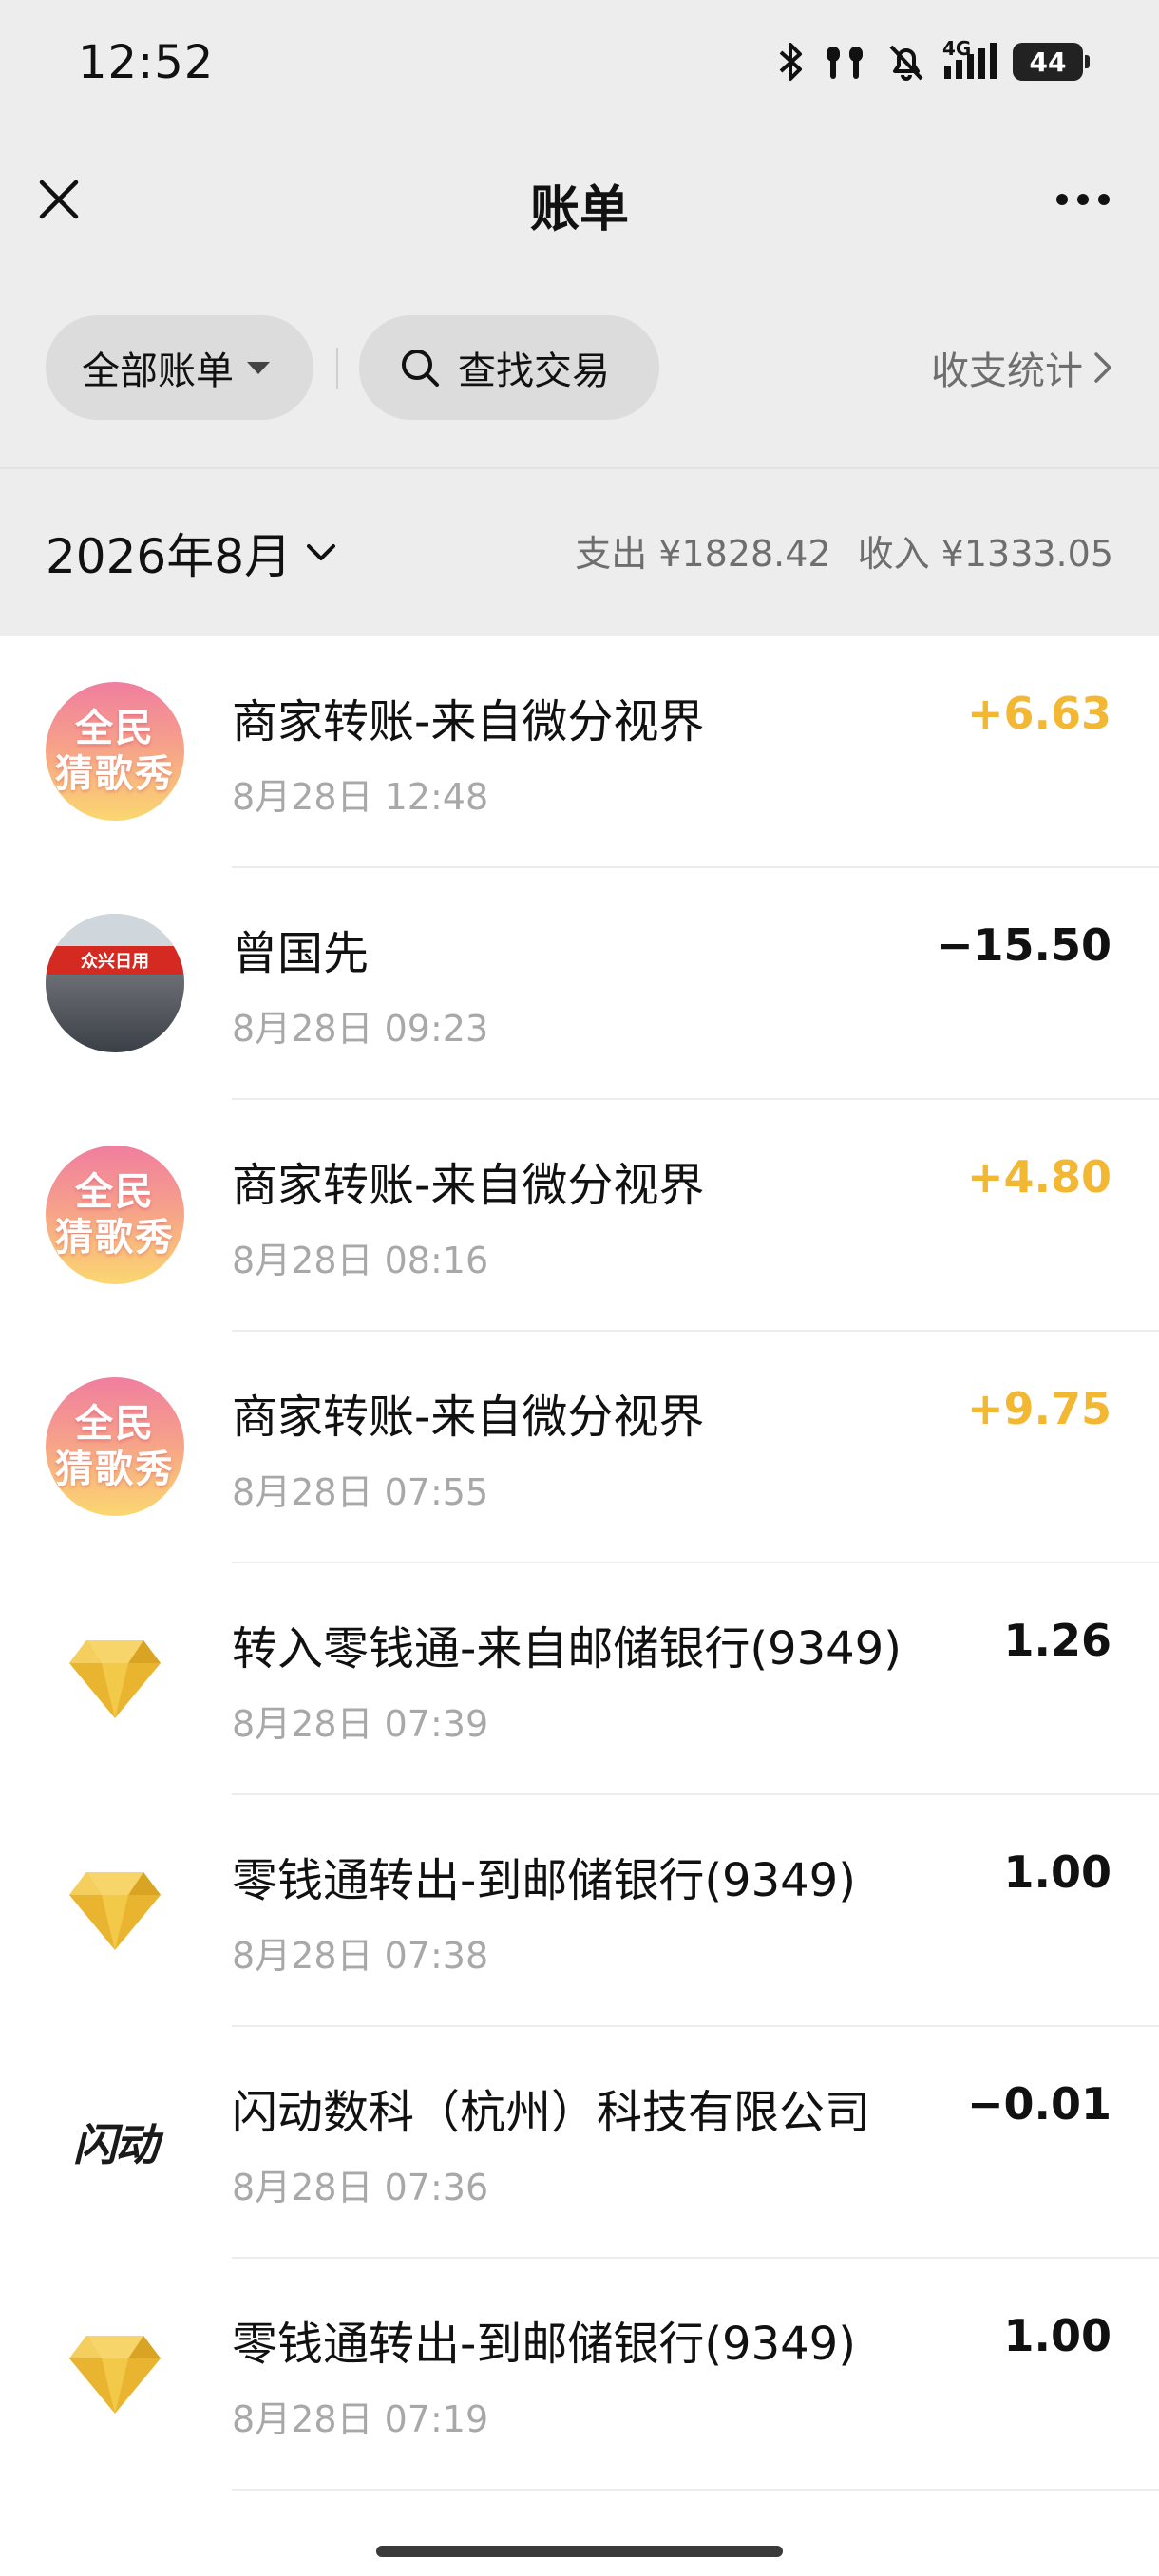 The image size is (1159, 2576). What do you see at coordinates (579, 1216) in the screenshot?
I see `transaction-row: 全民 猜歌秀 商家转账-来自微分视界 8月28日 08:16 +4.80` at bounding box center [579, 1216].